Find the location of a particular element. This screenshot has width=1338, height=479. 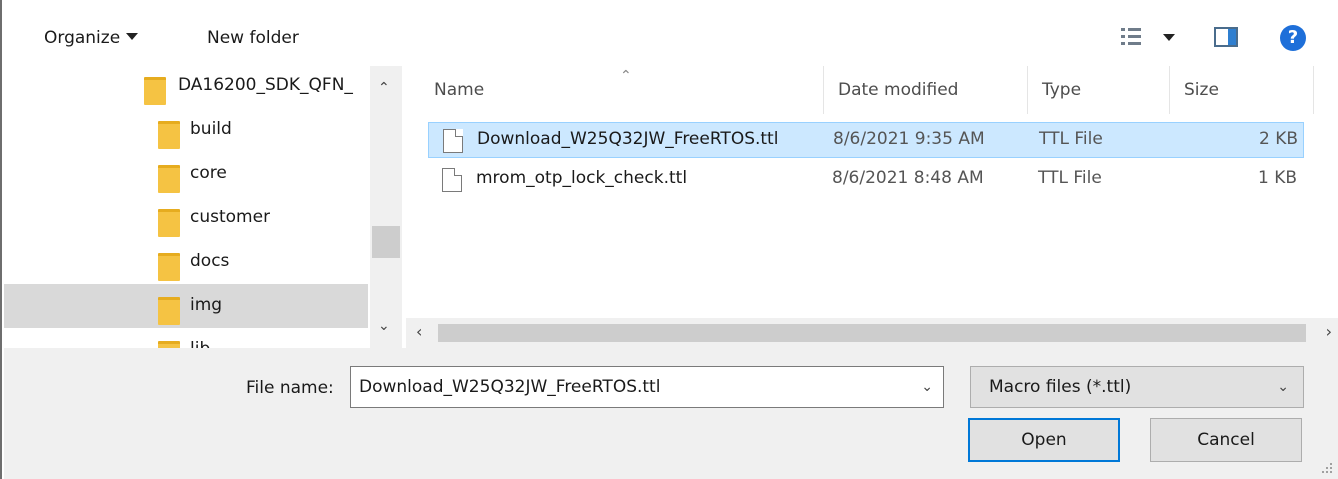

file-name: mrom_otp_lock_check.ttl is located at coordinates (582, 178).